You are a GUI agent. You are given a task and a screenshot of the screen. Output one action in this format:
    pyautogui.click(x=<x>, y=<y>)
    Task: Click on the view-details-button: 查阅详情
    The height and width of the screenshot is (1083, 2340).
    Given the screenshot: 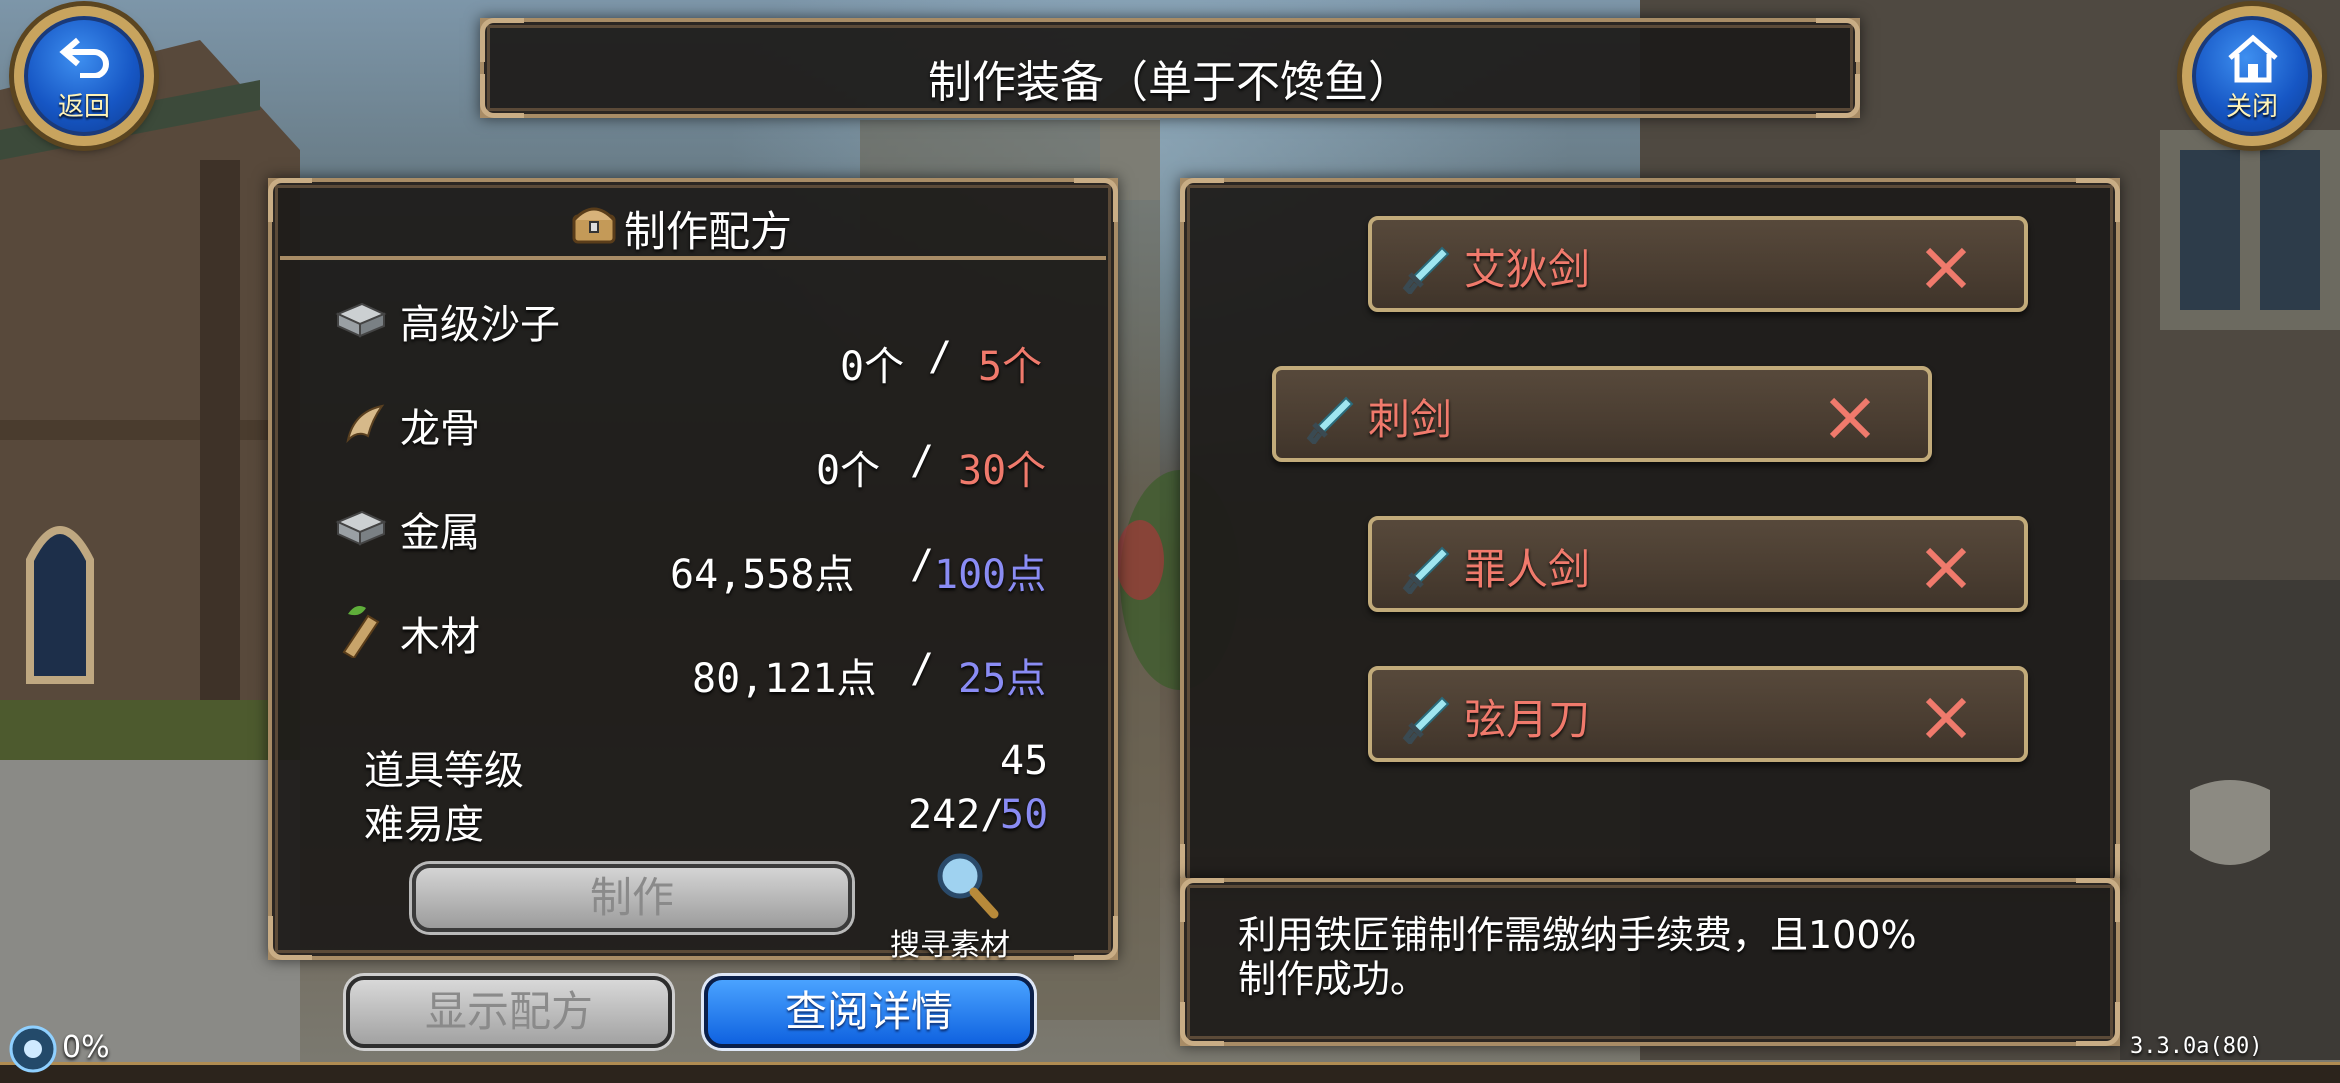 What is the action you would take?
    pyautogui.click(x=869, y=1012)
    